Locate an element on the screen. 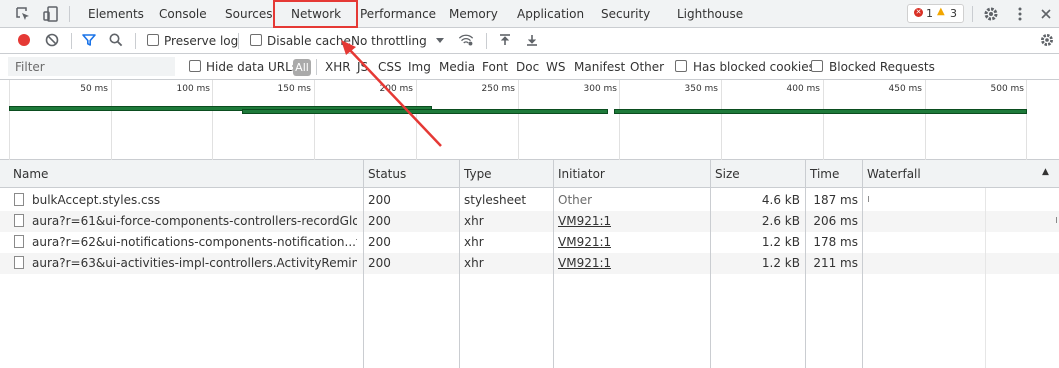  overview-request-bar is located at coordinates (425, 111).